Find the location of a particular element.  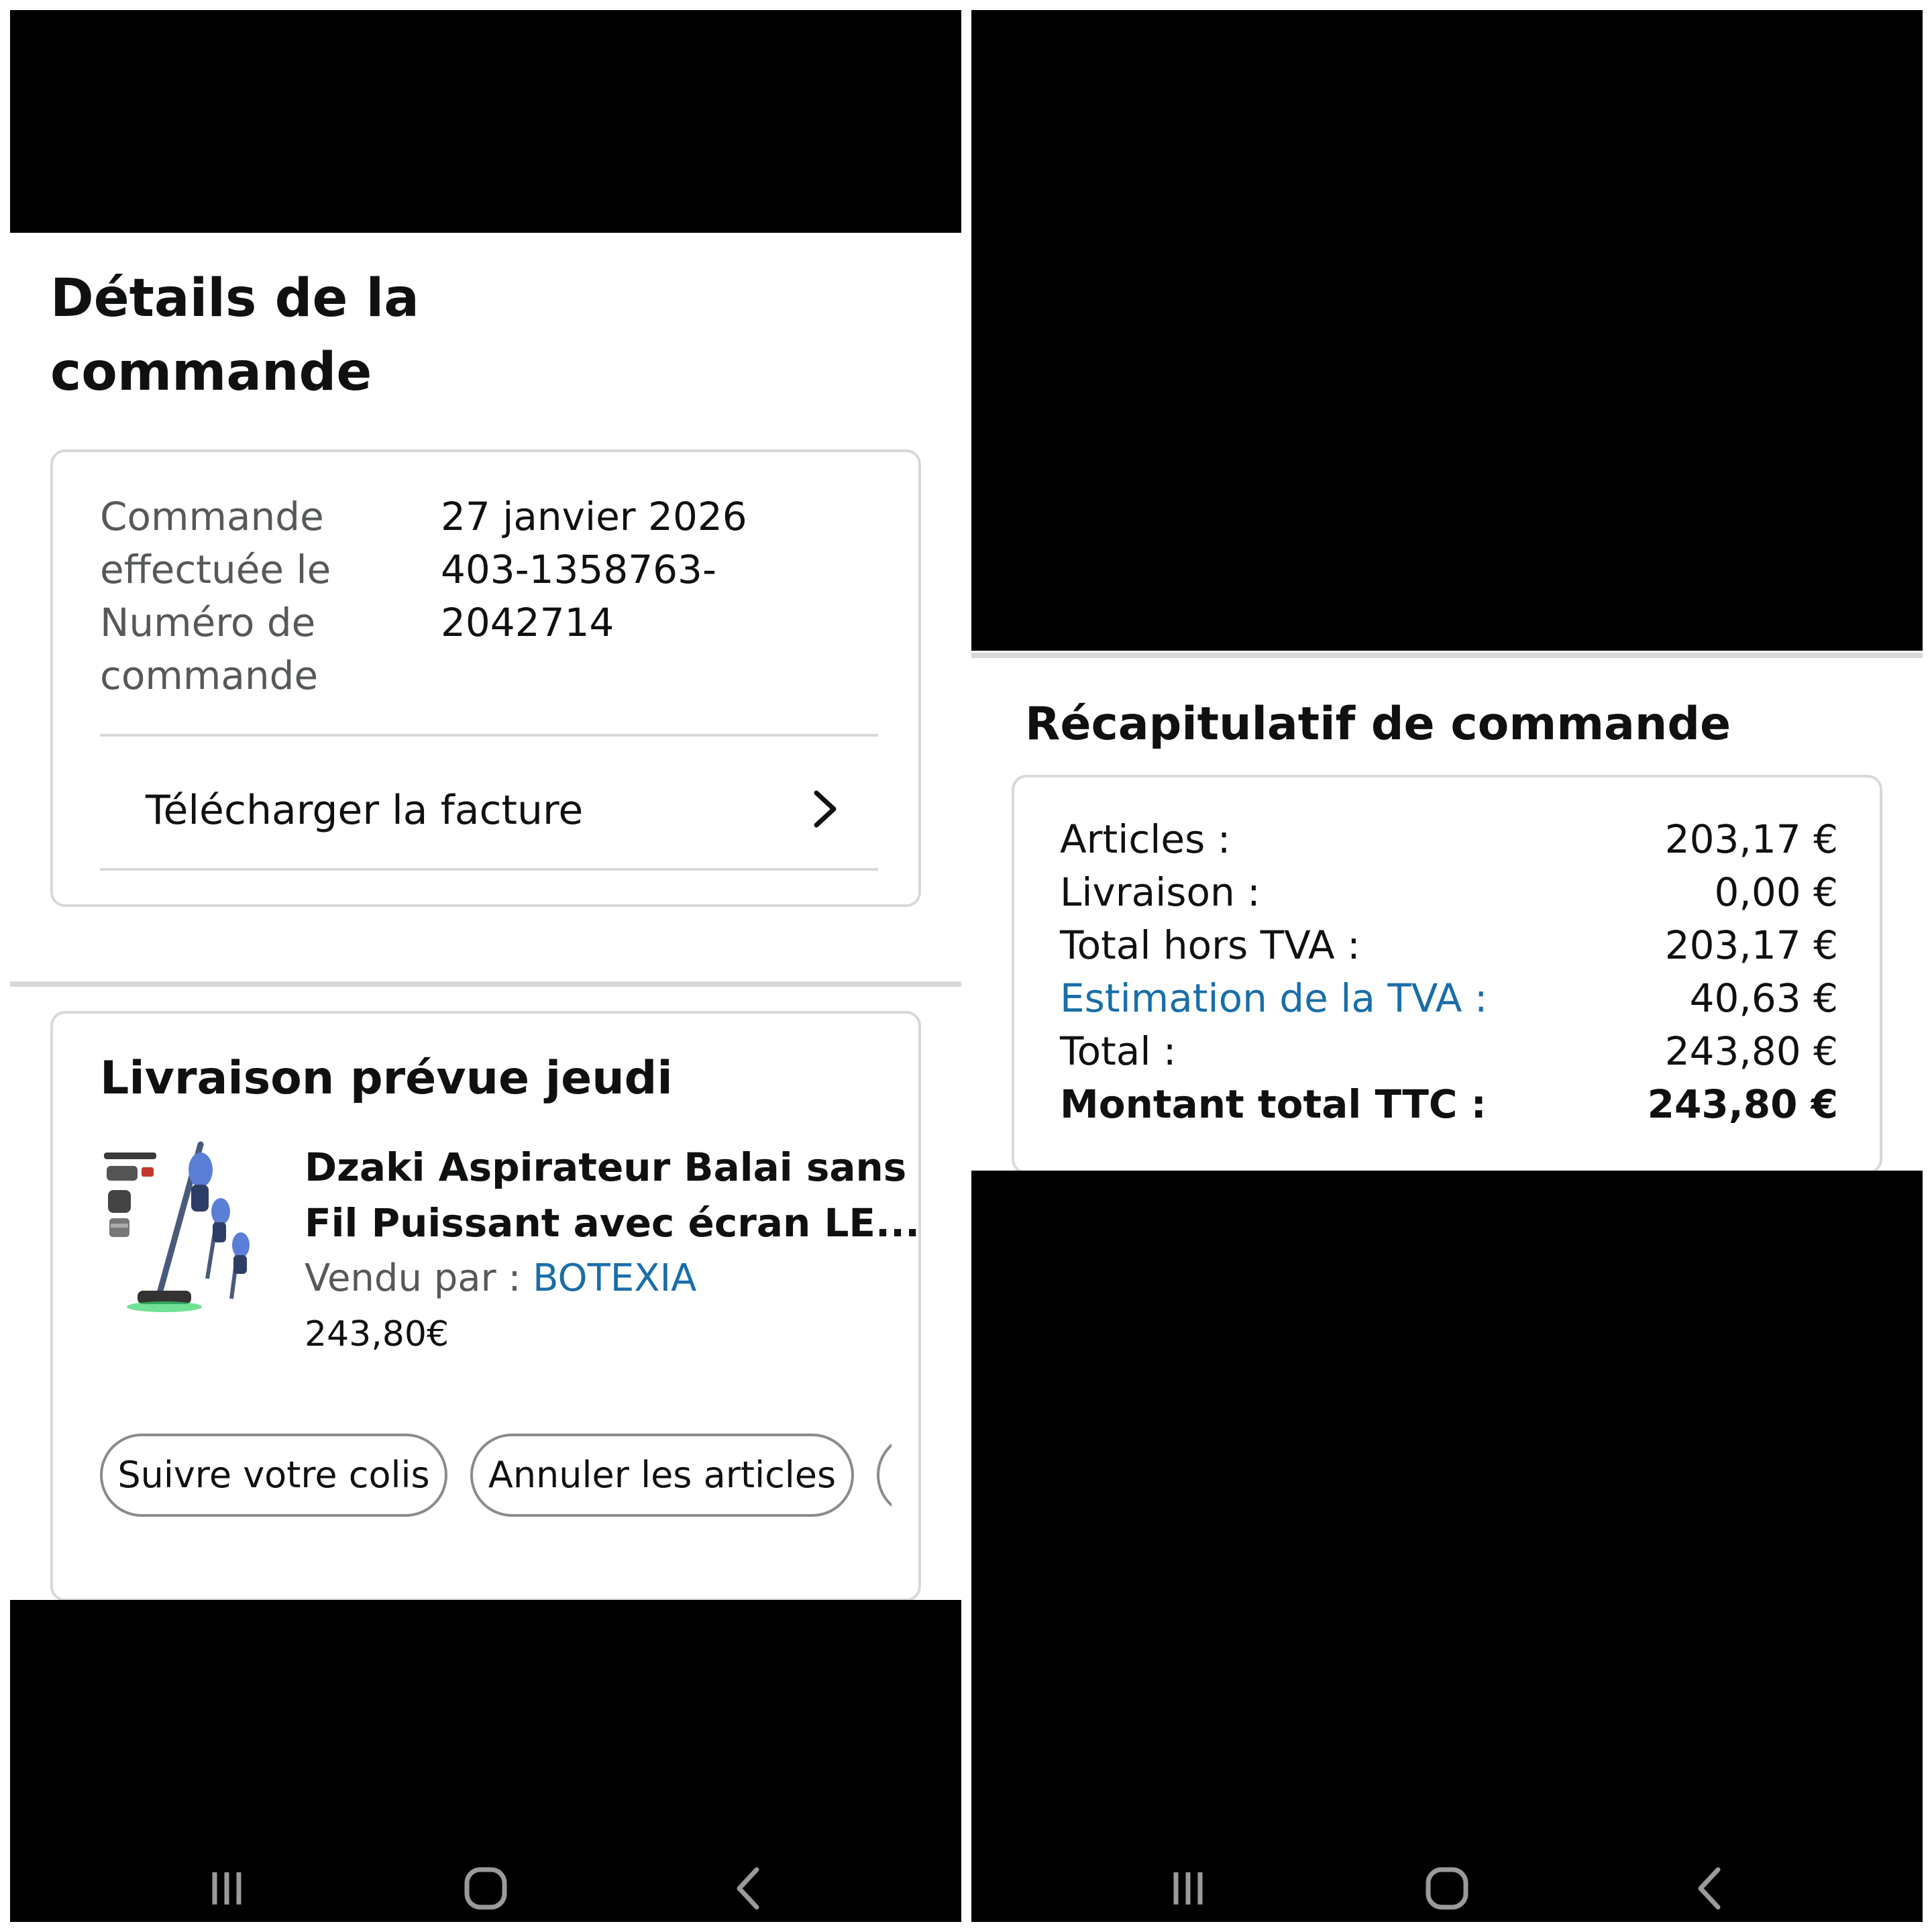

download-invoice-button: Télécharger la facture is located at coordinates (489, 809).